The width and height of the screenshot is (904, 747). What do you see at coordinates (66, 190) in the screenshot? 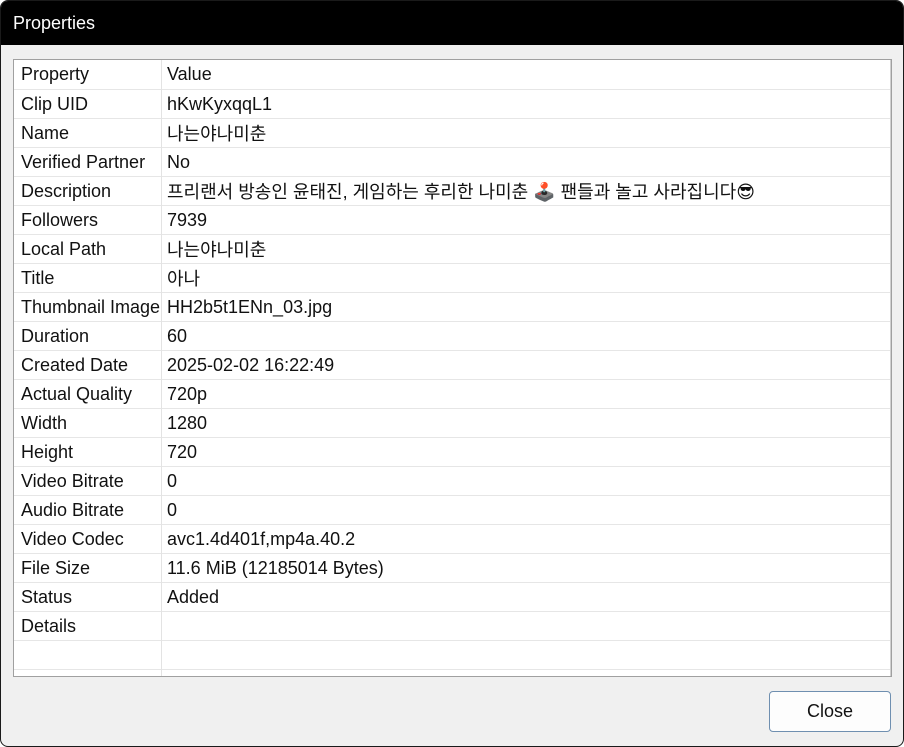
I see `property-key: Description` at bounding box center [66, 190].